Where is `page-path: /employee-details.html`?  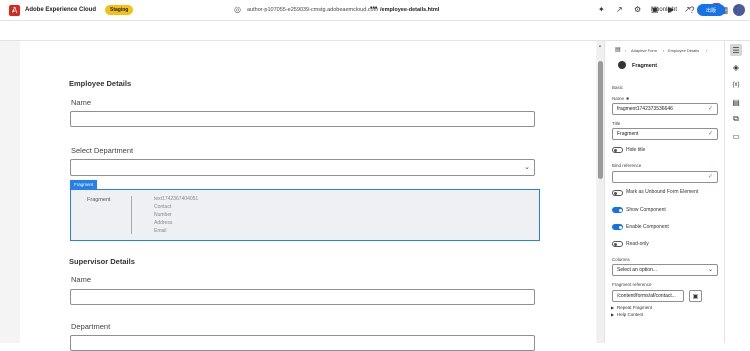
page-path: /employee-details.html is located at coordinates (410, 10).